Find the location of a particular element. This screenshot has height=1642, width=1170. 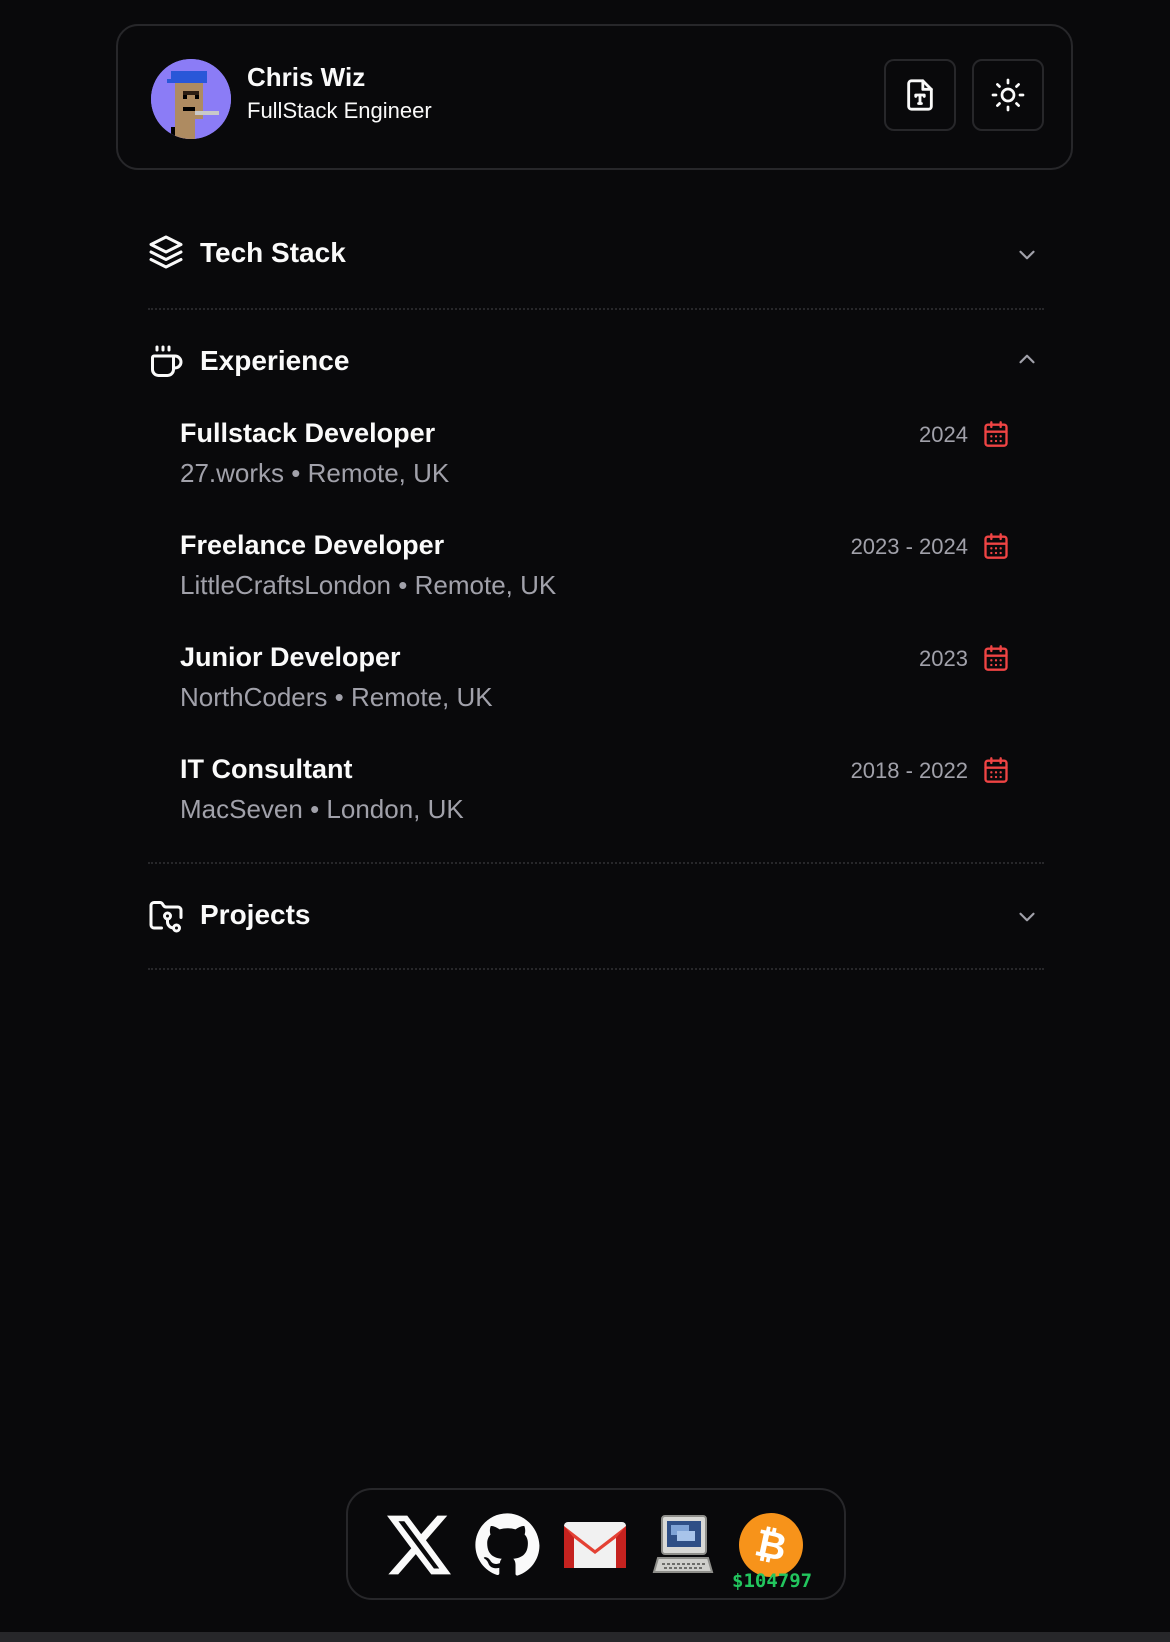

gmail-icon is located at coordinates (595, 1545).